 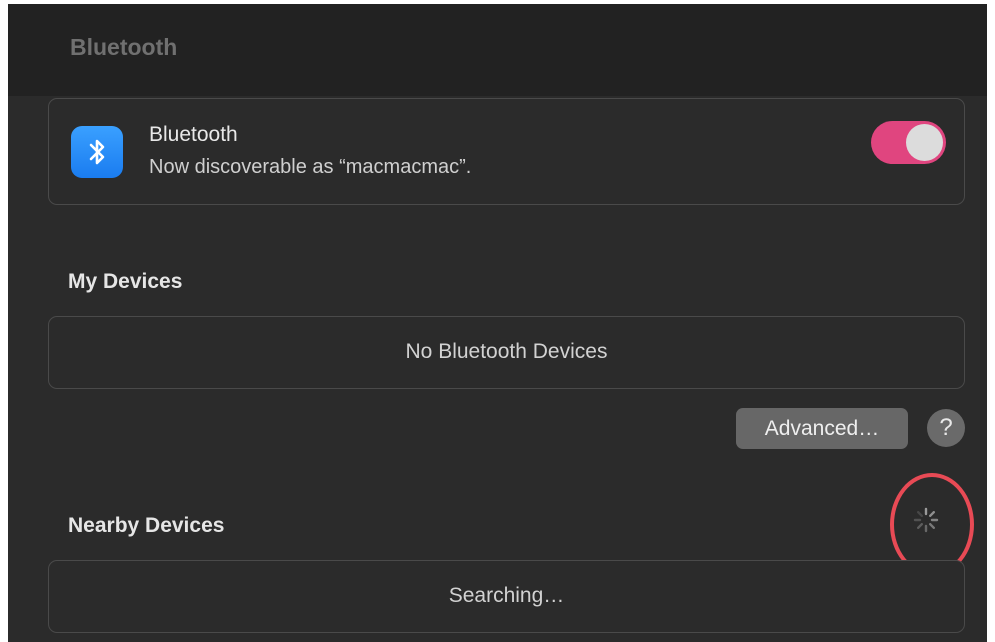 What do you see at coordinates (310, 167) in the screenshot?
I see `bluetooth-subtitle: Now discoverable as “macmacmac”.` at bounding box center [310, 167].